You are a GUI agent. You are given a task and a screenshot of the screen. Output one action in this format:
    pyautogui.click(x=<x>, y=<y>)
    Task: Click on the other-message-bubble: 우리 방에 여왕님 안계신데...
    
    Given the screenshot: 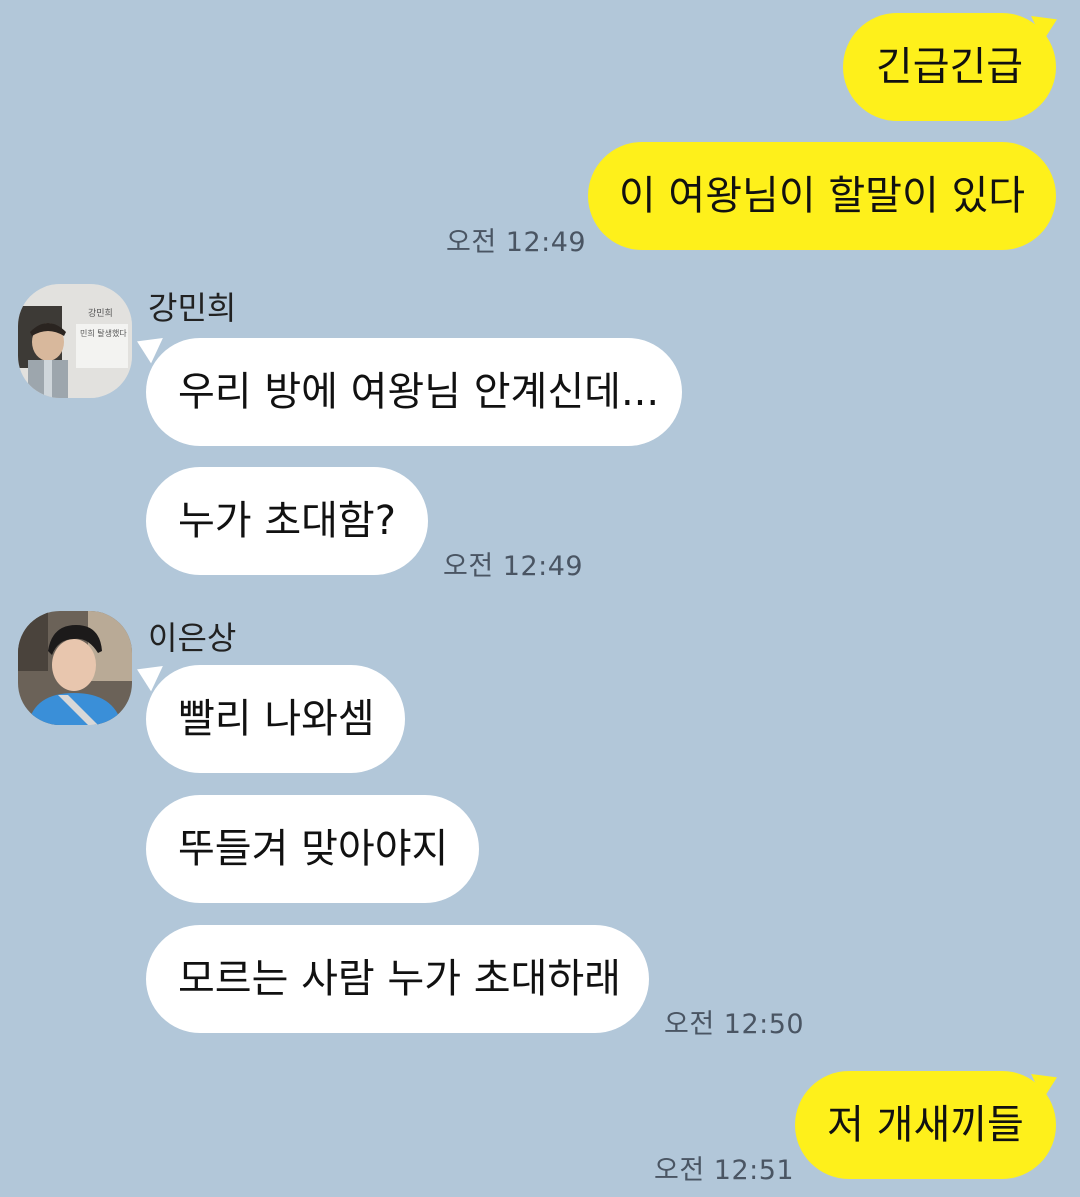 What is the action you would take?
    pyautogui.click(x=414, y=392)
    